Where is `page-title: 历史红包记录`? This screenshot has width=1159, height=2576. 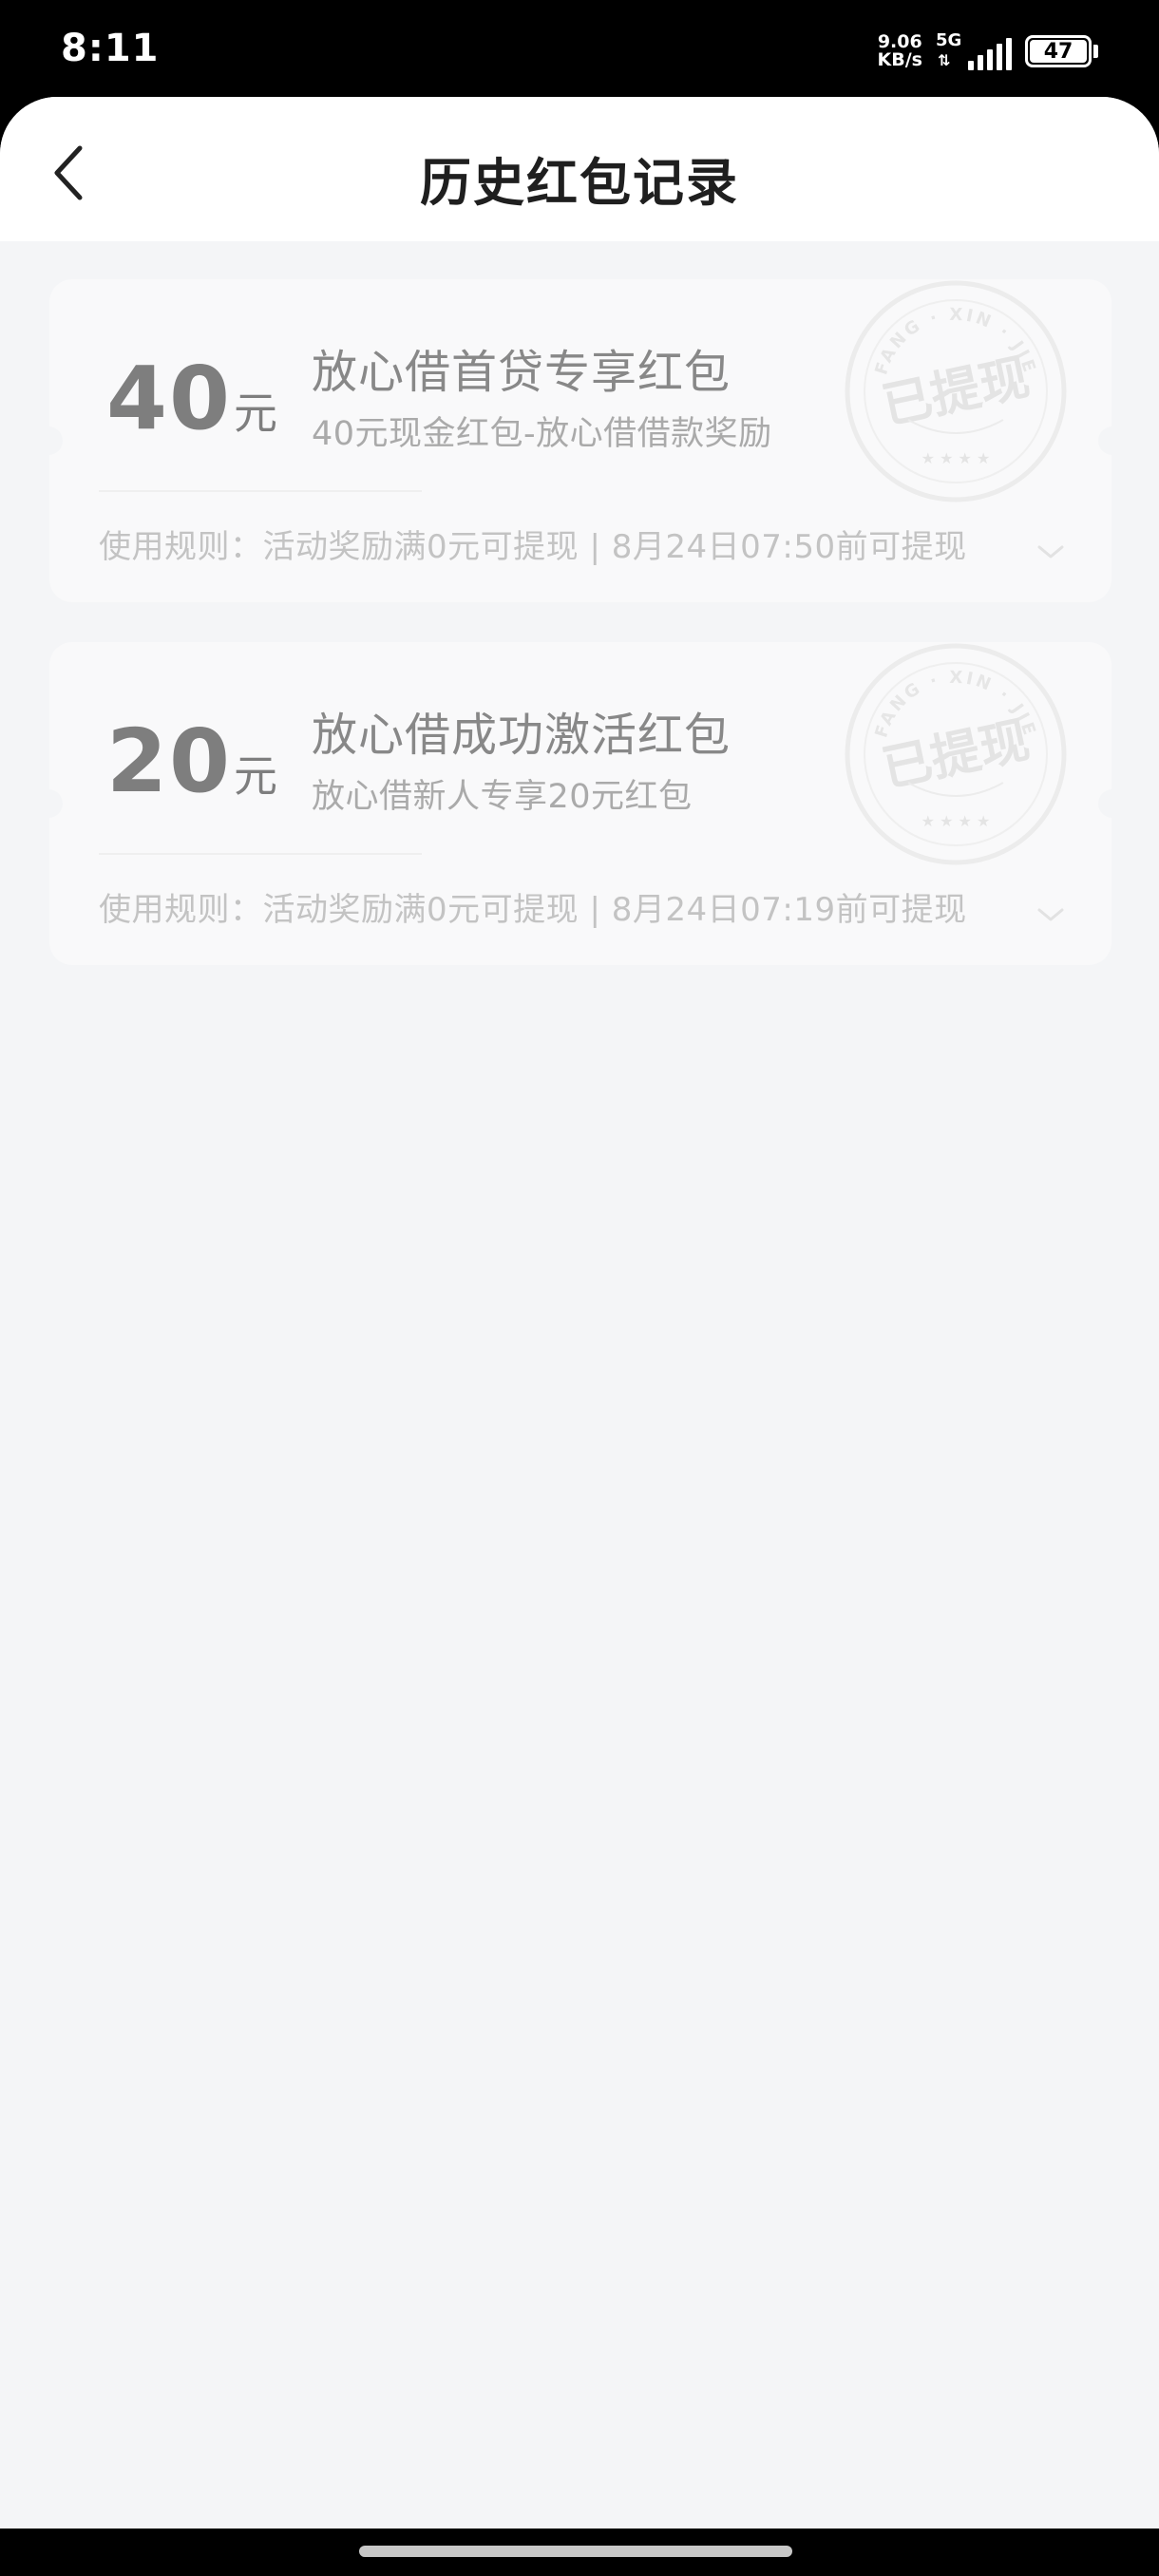
page-title: 历史红包记录 is located at coordinates (579, 183).